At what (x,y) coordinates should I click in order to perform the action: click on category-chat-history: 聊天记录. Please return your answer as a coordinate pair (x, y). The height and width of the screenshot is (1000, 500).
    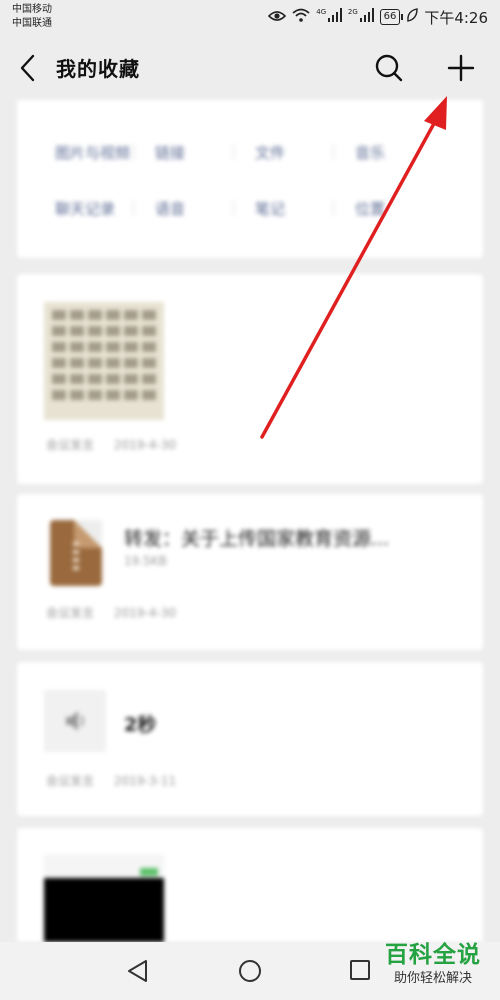
    Looking at the image, I should click on (105, 208).